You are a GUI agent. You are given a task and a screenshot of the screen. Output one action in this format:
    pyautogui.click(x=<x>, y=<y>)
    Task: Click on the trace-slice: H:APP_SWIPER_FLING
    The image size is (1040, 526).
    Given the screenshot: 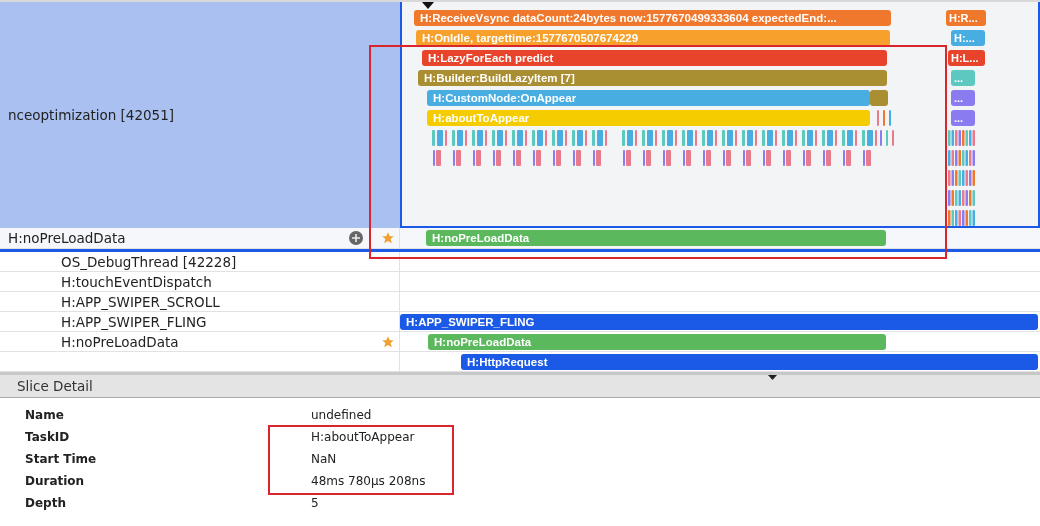 What is the action you would take?
    pyautogui.click(x=719, y=322)
    